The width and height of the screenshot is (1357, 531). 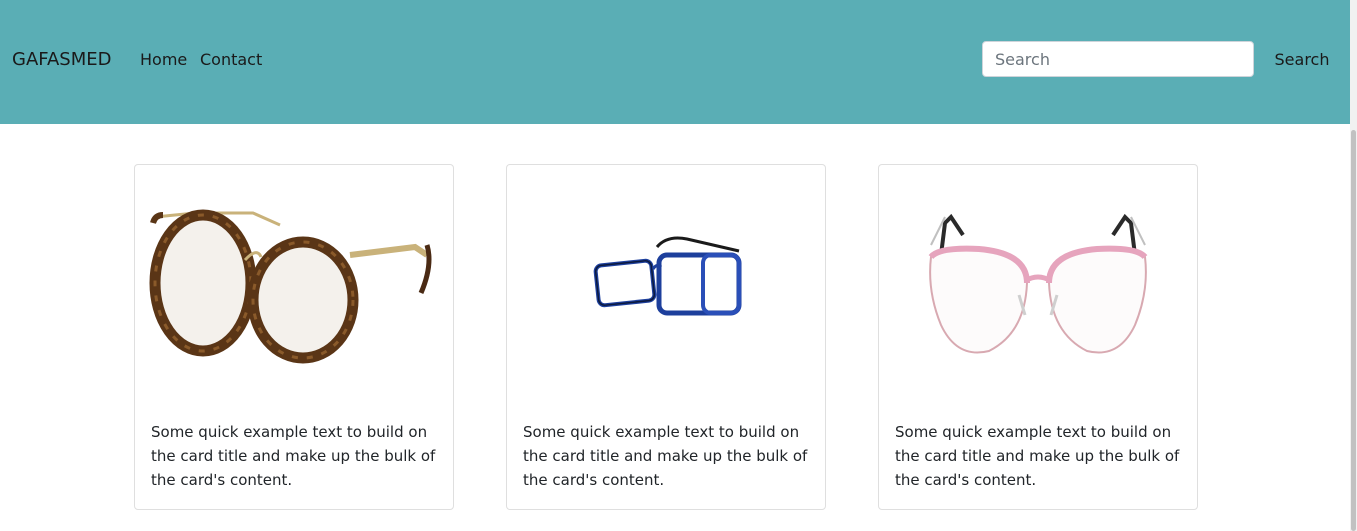 I want to click on tortoiseshell-glasses-image, so click(x=290, y=286).